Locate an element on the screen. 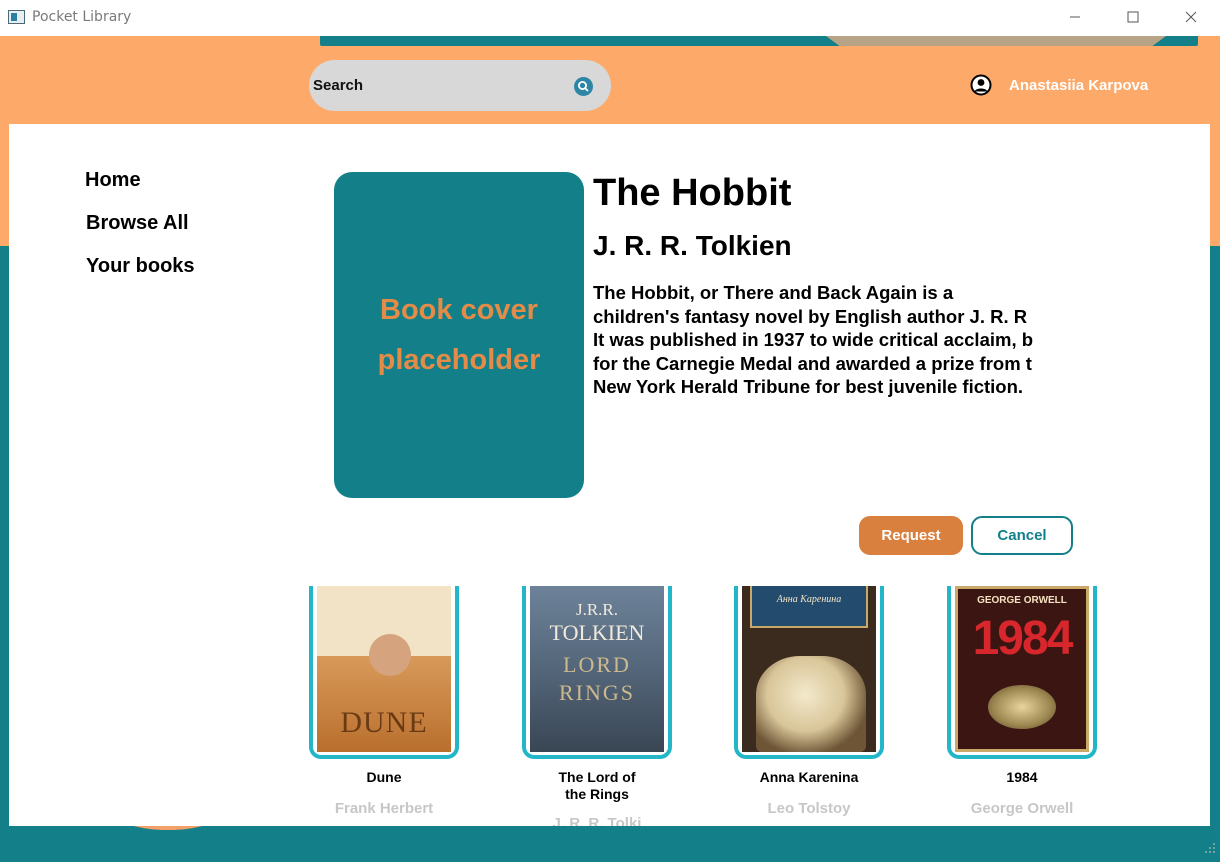 This screenshot has height=862, width=1220. sidebar-nav: Home Browse All Your books is located at coordinates (140, 233).